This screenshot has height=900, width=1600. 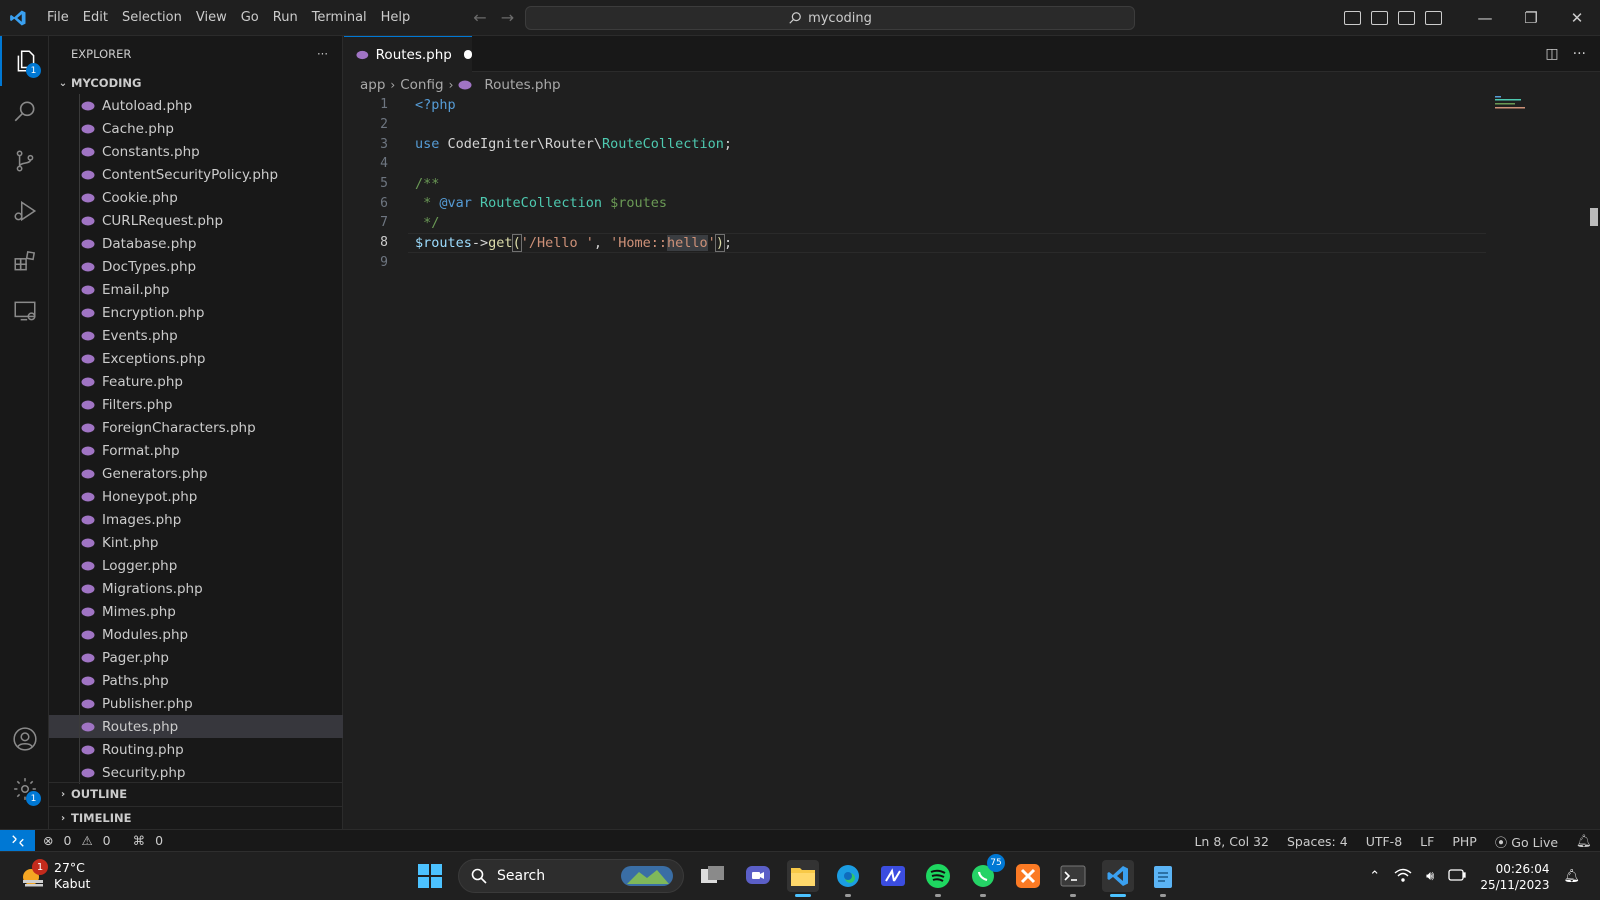 What do you see at coordinates (58, 18) in the screenshot?
I see `menu-file: File` at bounding box center [58, 18].